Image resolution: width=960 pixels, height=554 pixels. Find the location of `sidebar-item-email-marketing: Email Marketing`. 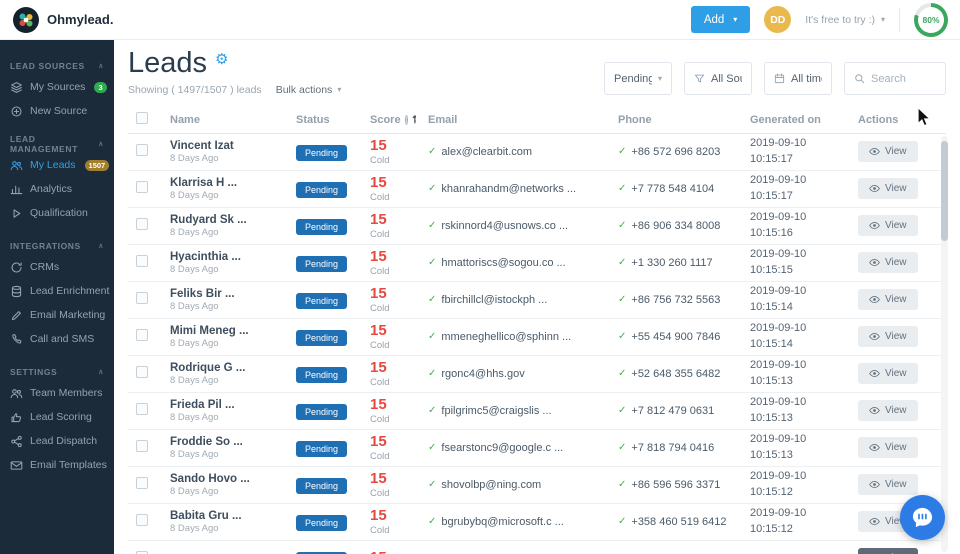

sidebar-item-email-marketing: Email Marketing is located at coordinates (57, 315).